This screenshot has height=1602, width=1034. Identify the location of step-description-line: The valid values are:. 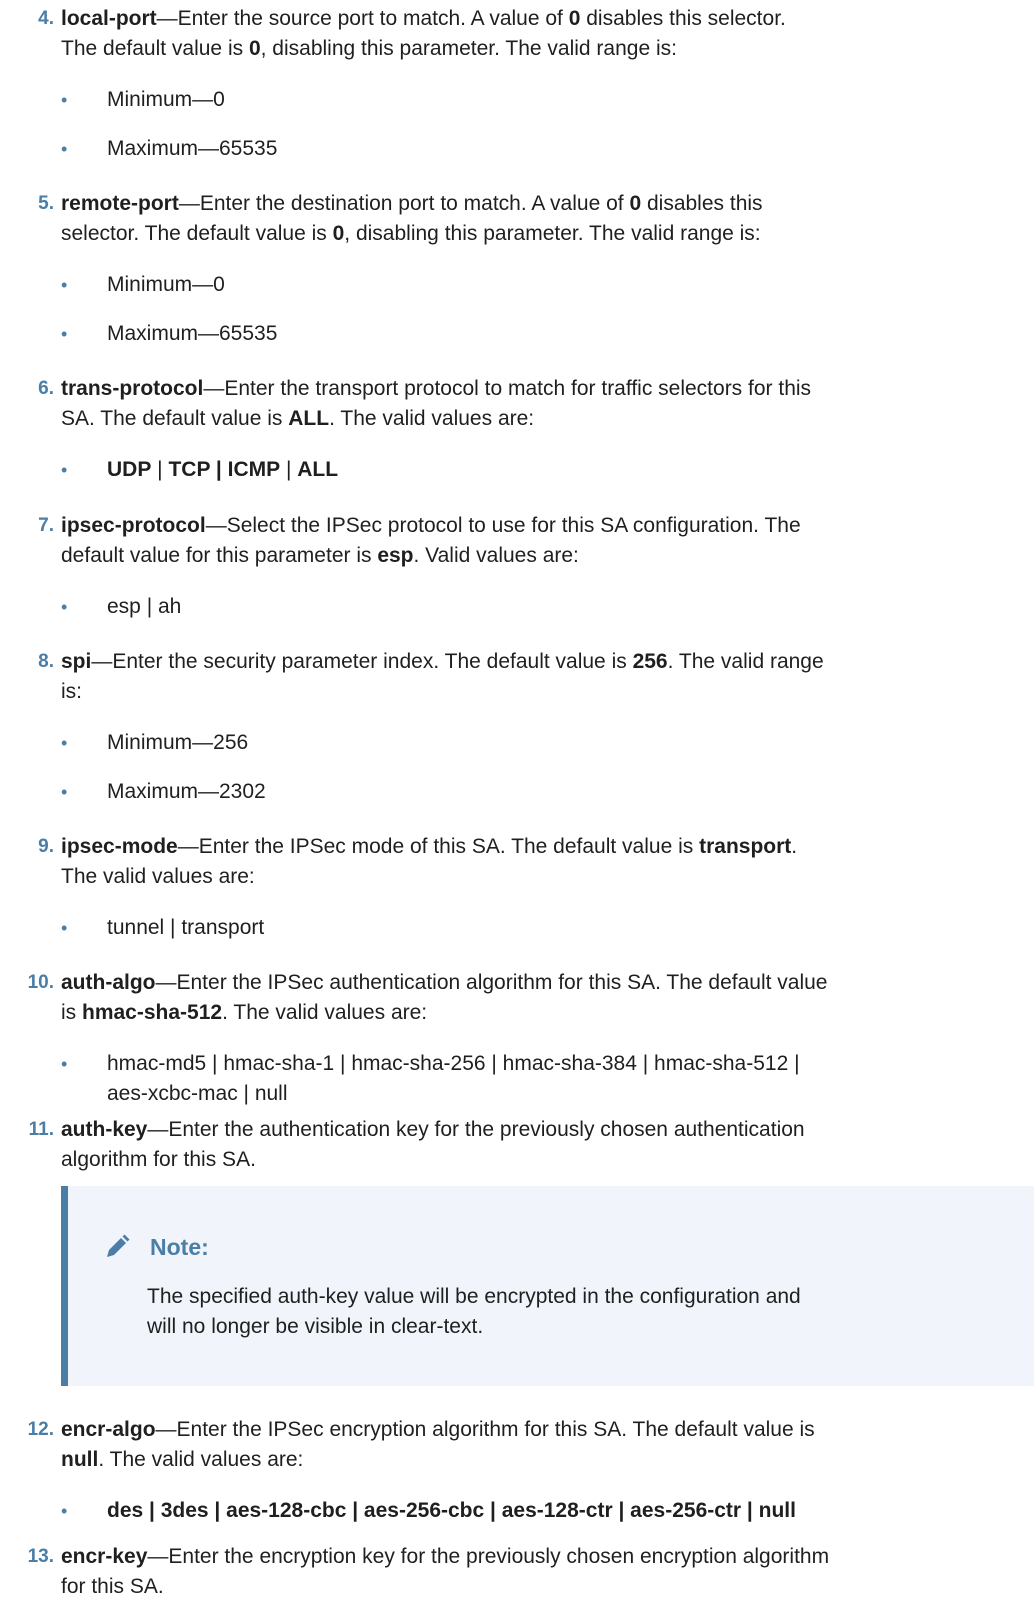
(158, 876).